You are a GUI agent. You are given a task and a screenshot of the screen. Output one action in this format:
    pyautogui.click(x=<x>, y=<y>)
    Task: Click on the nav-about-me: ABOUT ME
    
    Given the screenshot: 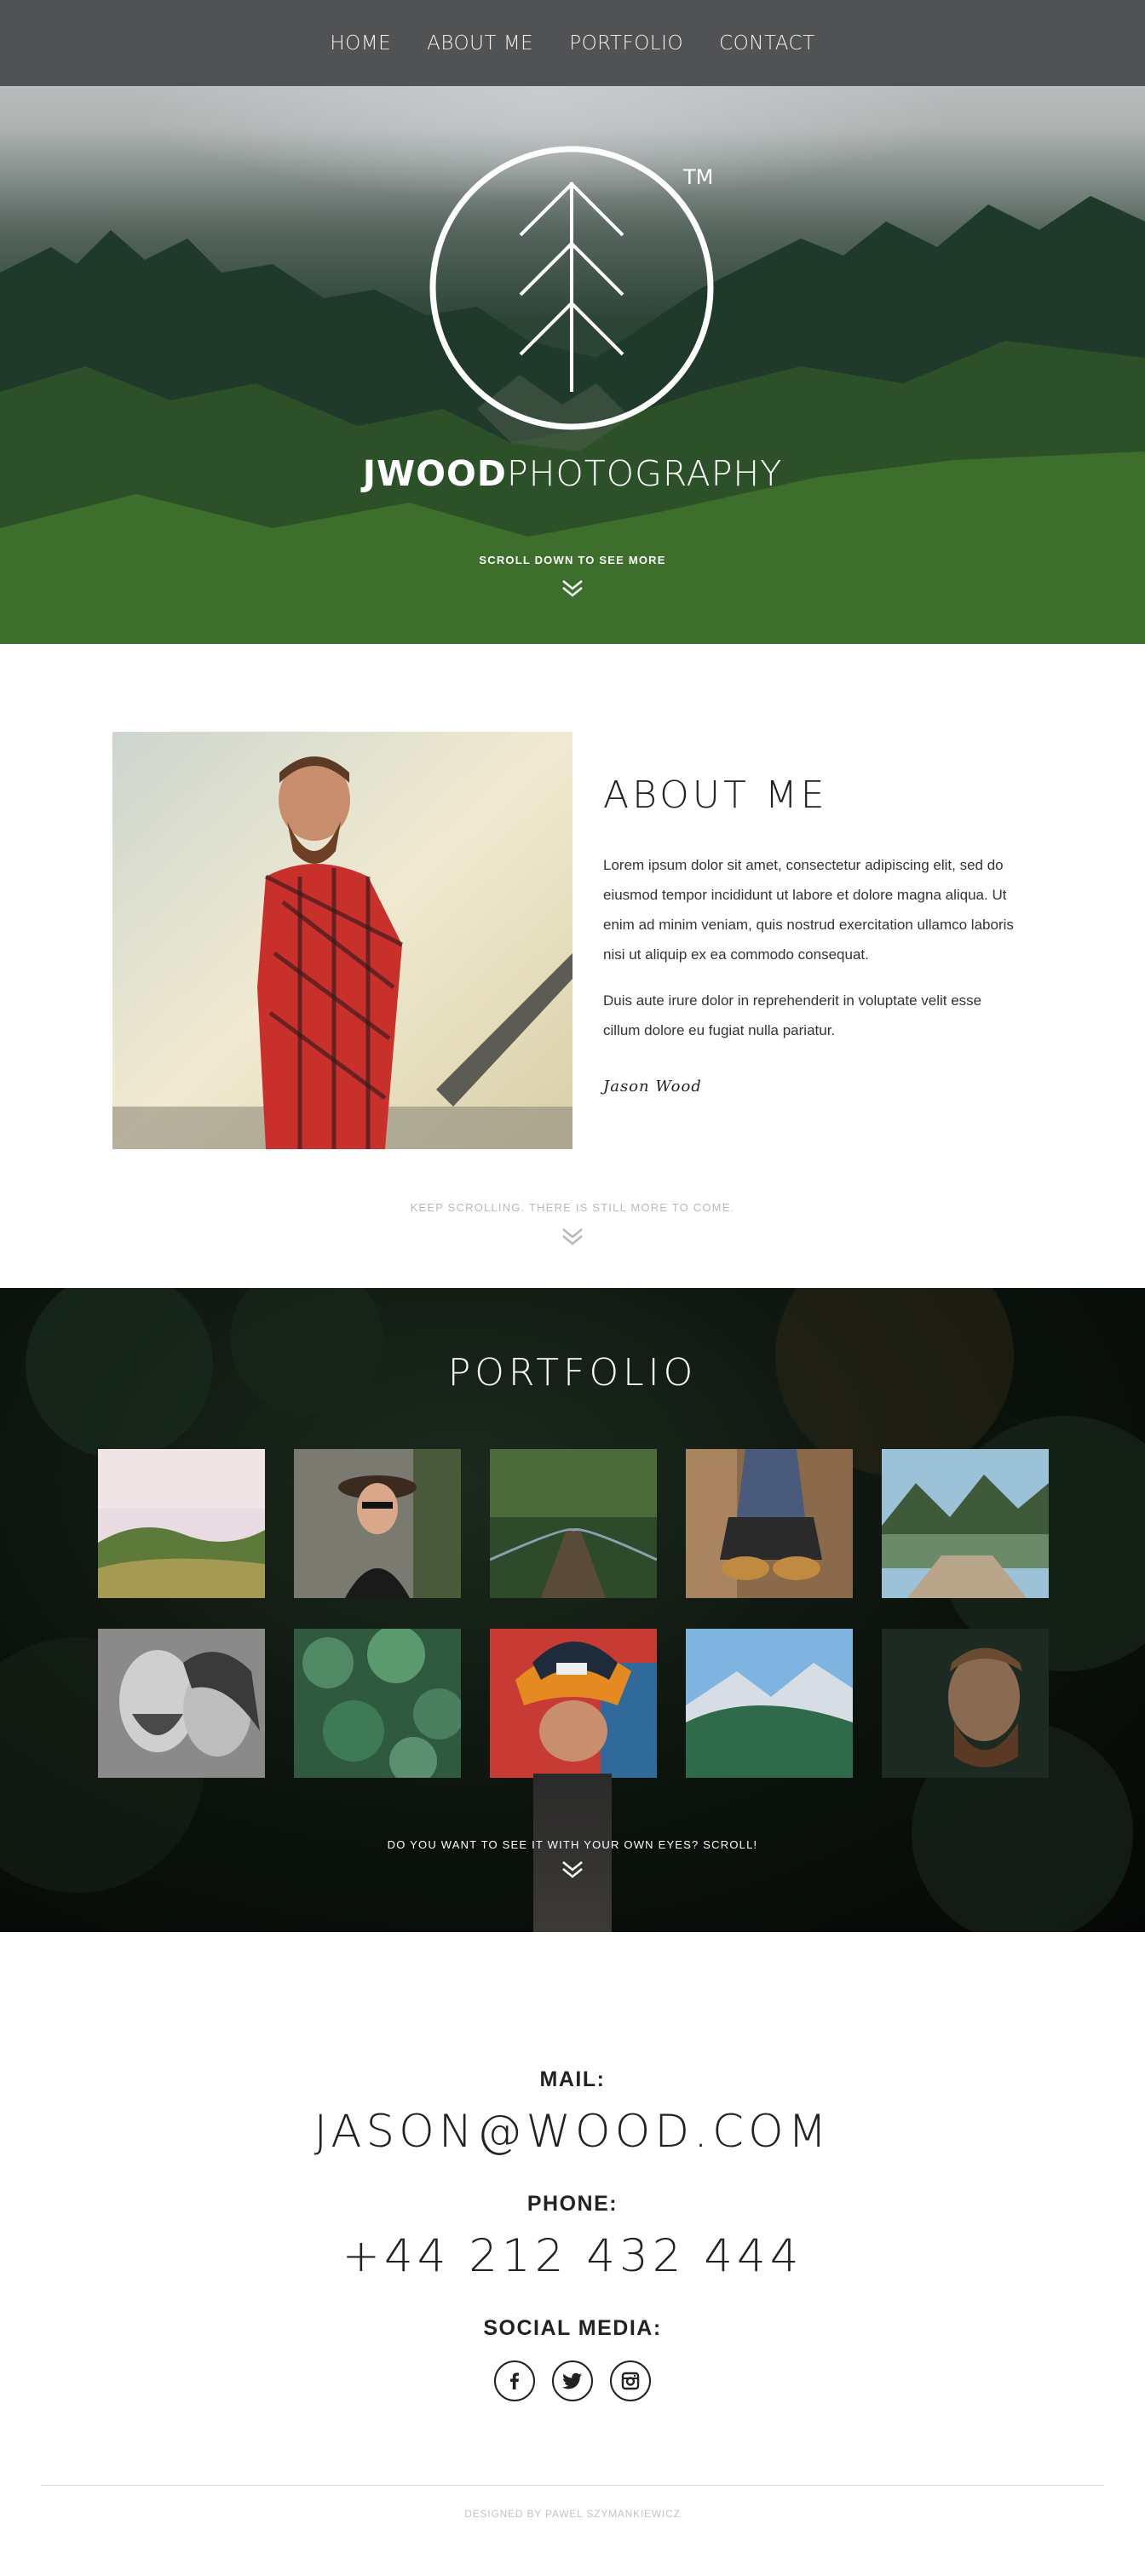 What is the action you would take?
    pyautogui.click(x=480, y=43)
    